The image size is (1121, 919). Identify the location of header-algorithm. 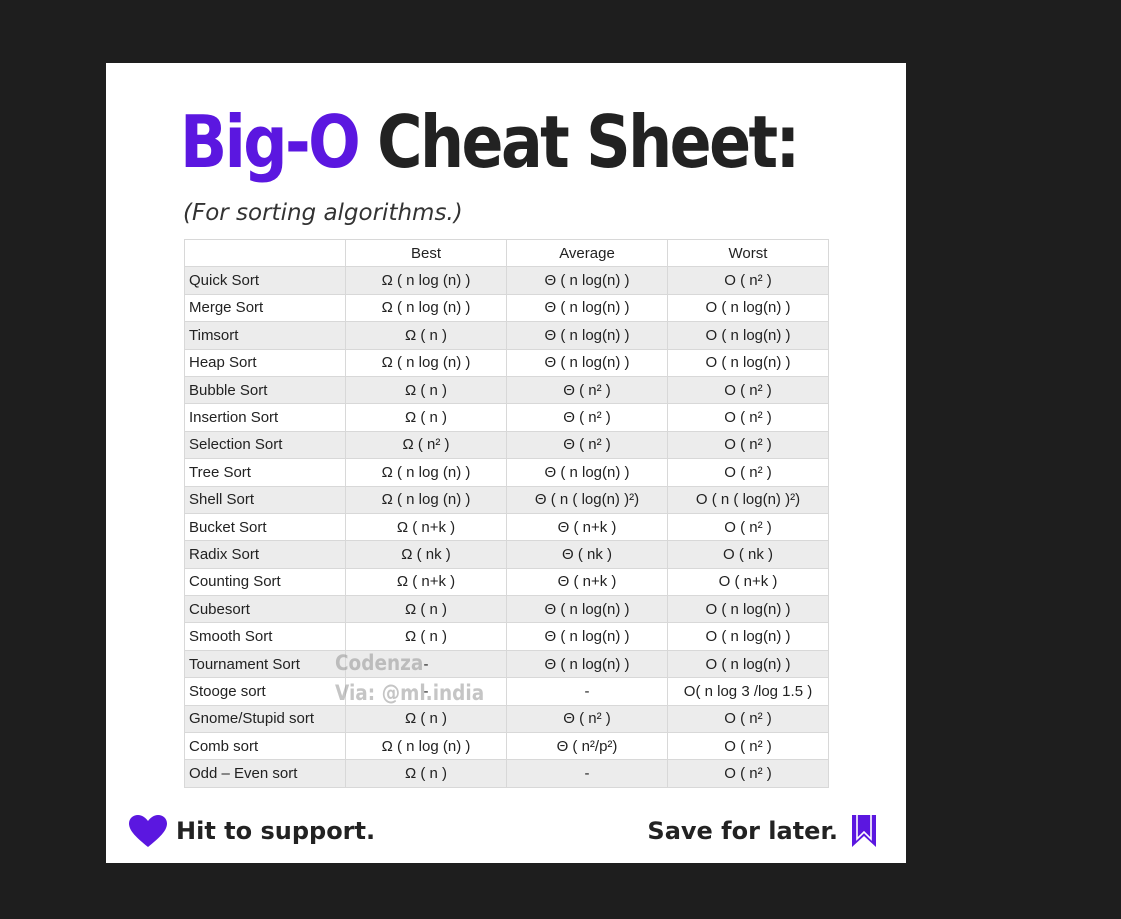
(265, 253).